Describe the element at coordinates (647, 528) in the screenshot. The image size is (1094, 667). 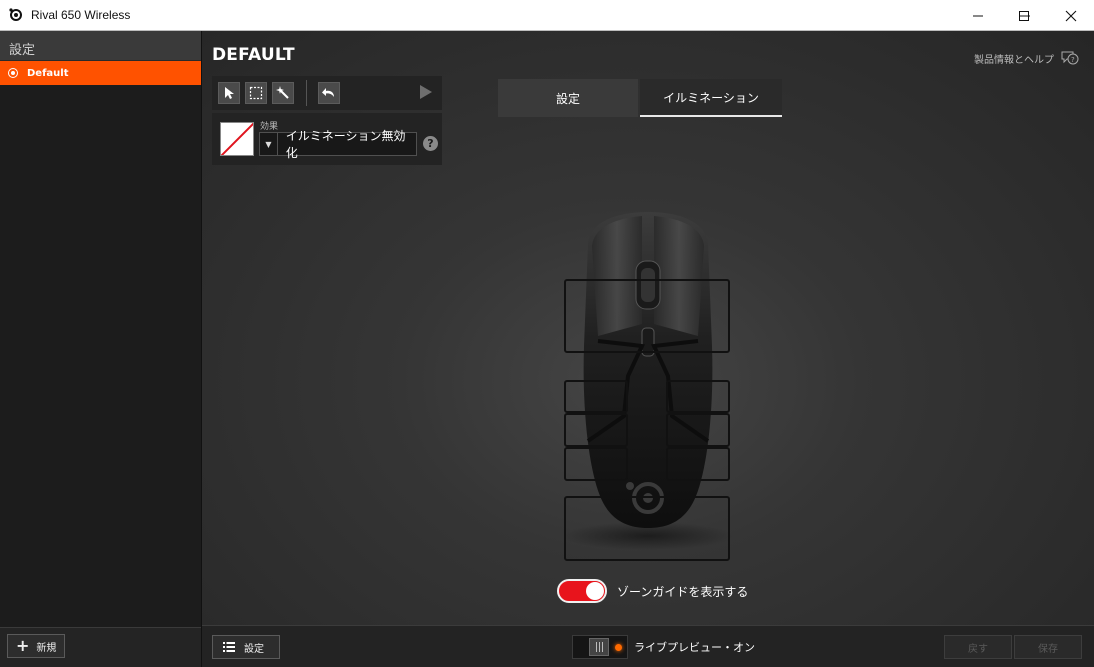
I see `zone-rear-logo` at that location.